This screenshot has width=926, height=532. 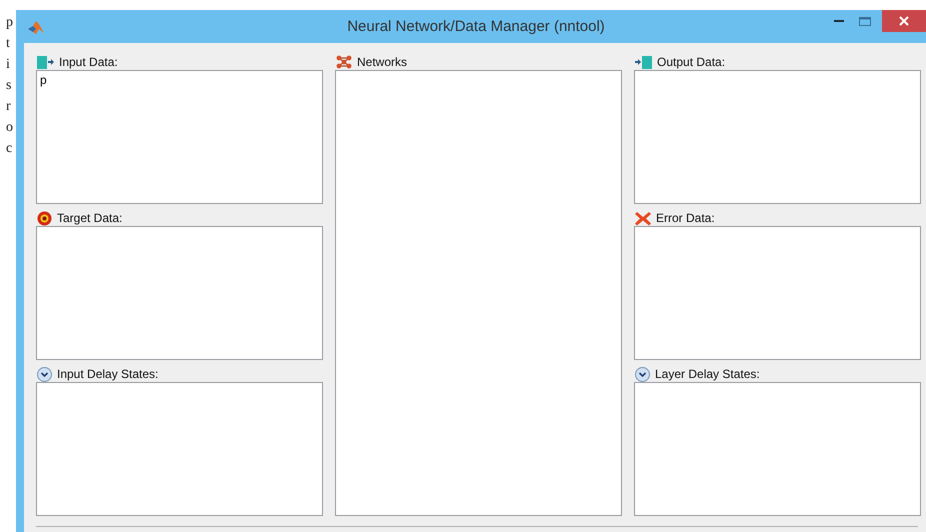 I want to click on data-list: p, so click(x=179, y=137).